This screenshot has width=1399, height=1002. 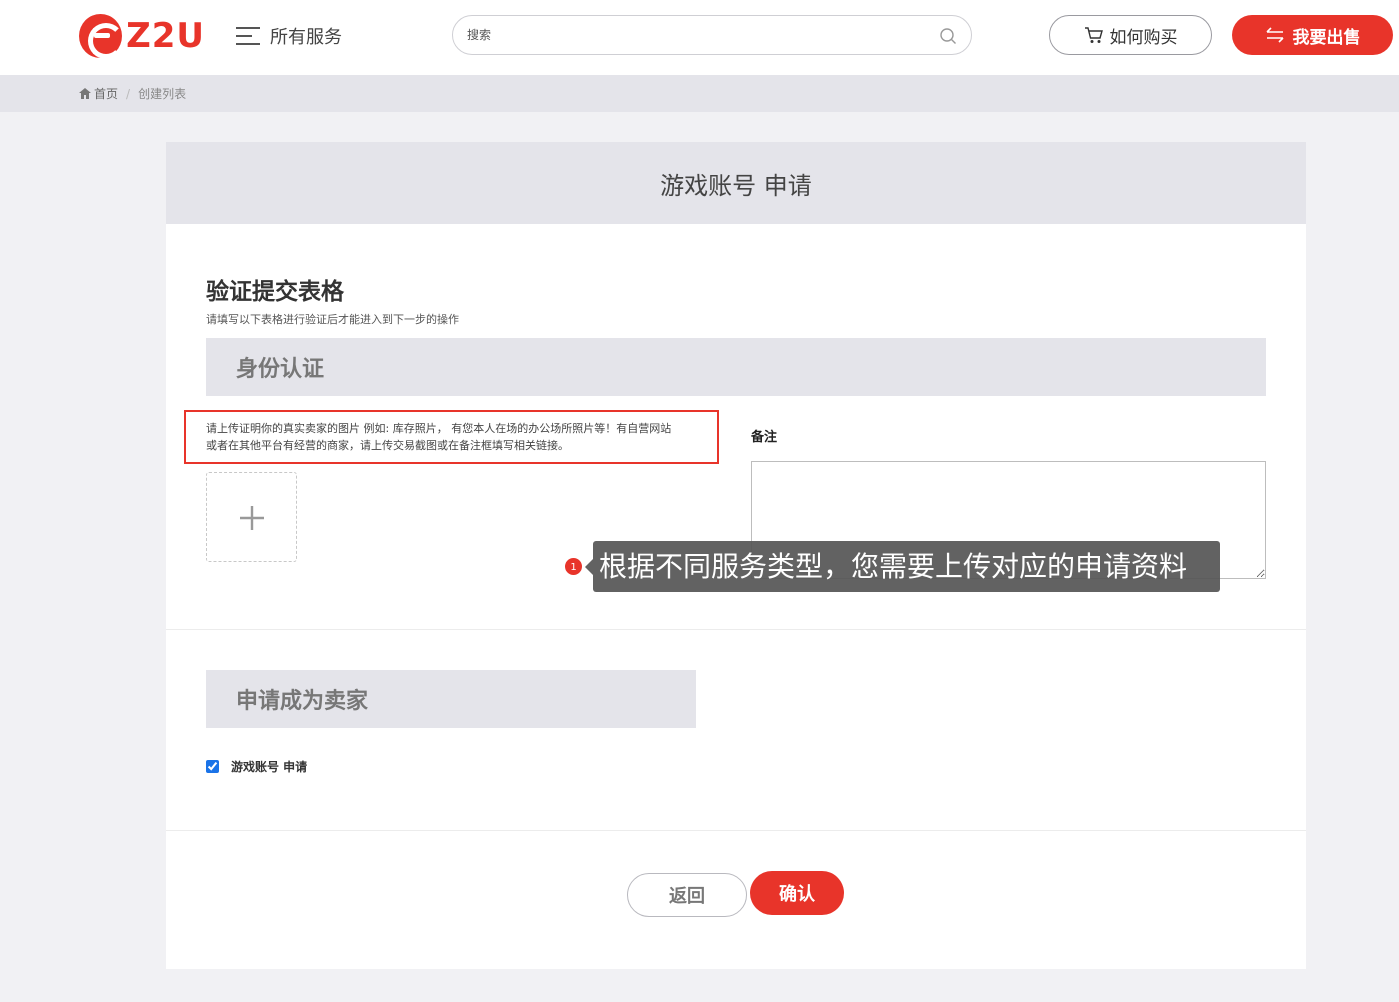 What do you see at coordinates (736, 830) in the screenshot?
I see `footer-divider` at bounding box center [736, 830].